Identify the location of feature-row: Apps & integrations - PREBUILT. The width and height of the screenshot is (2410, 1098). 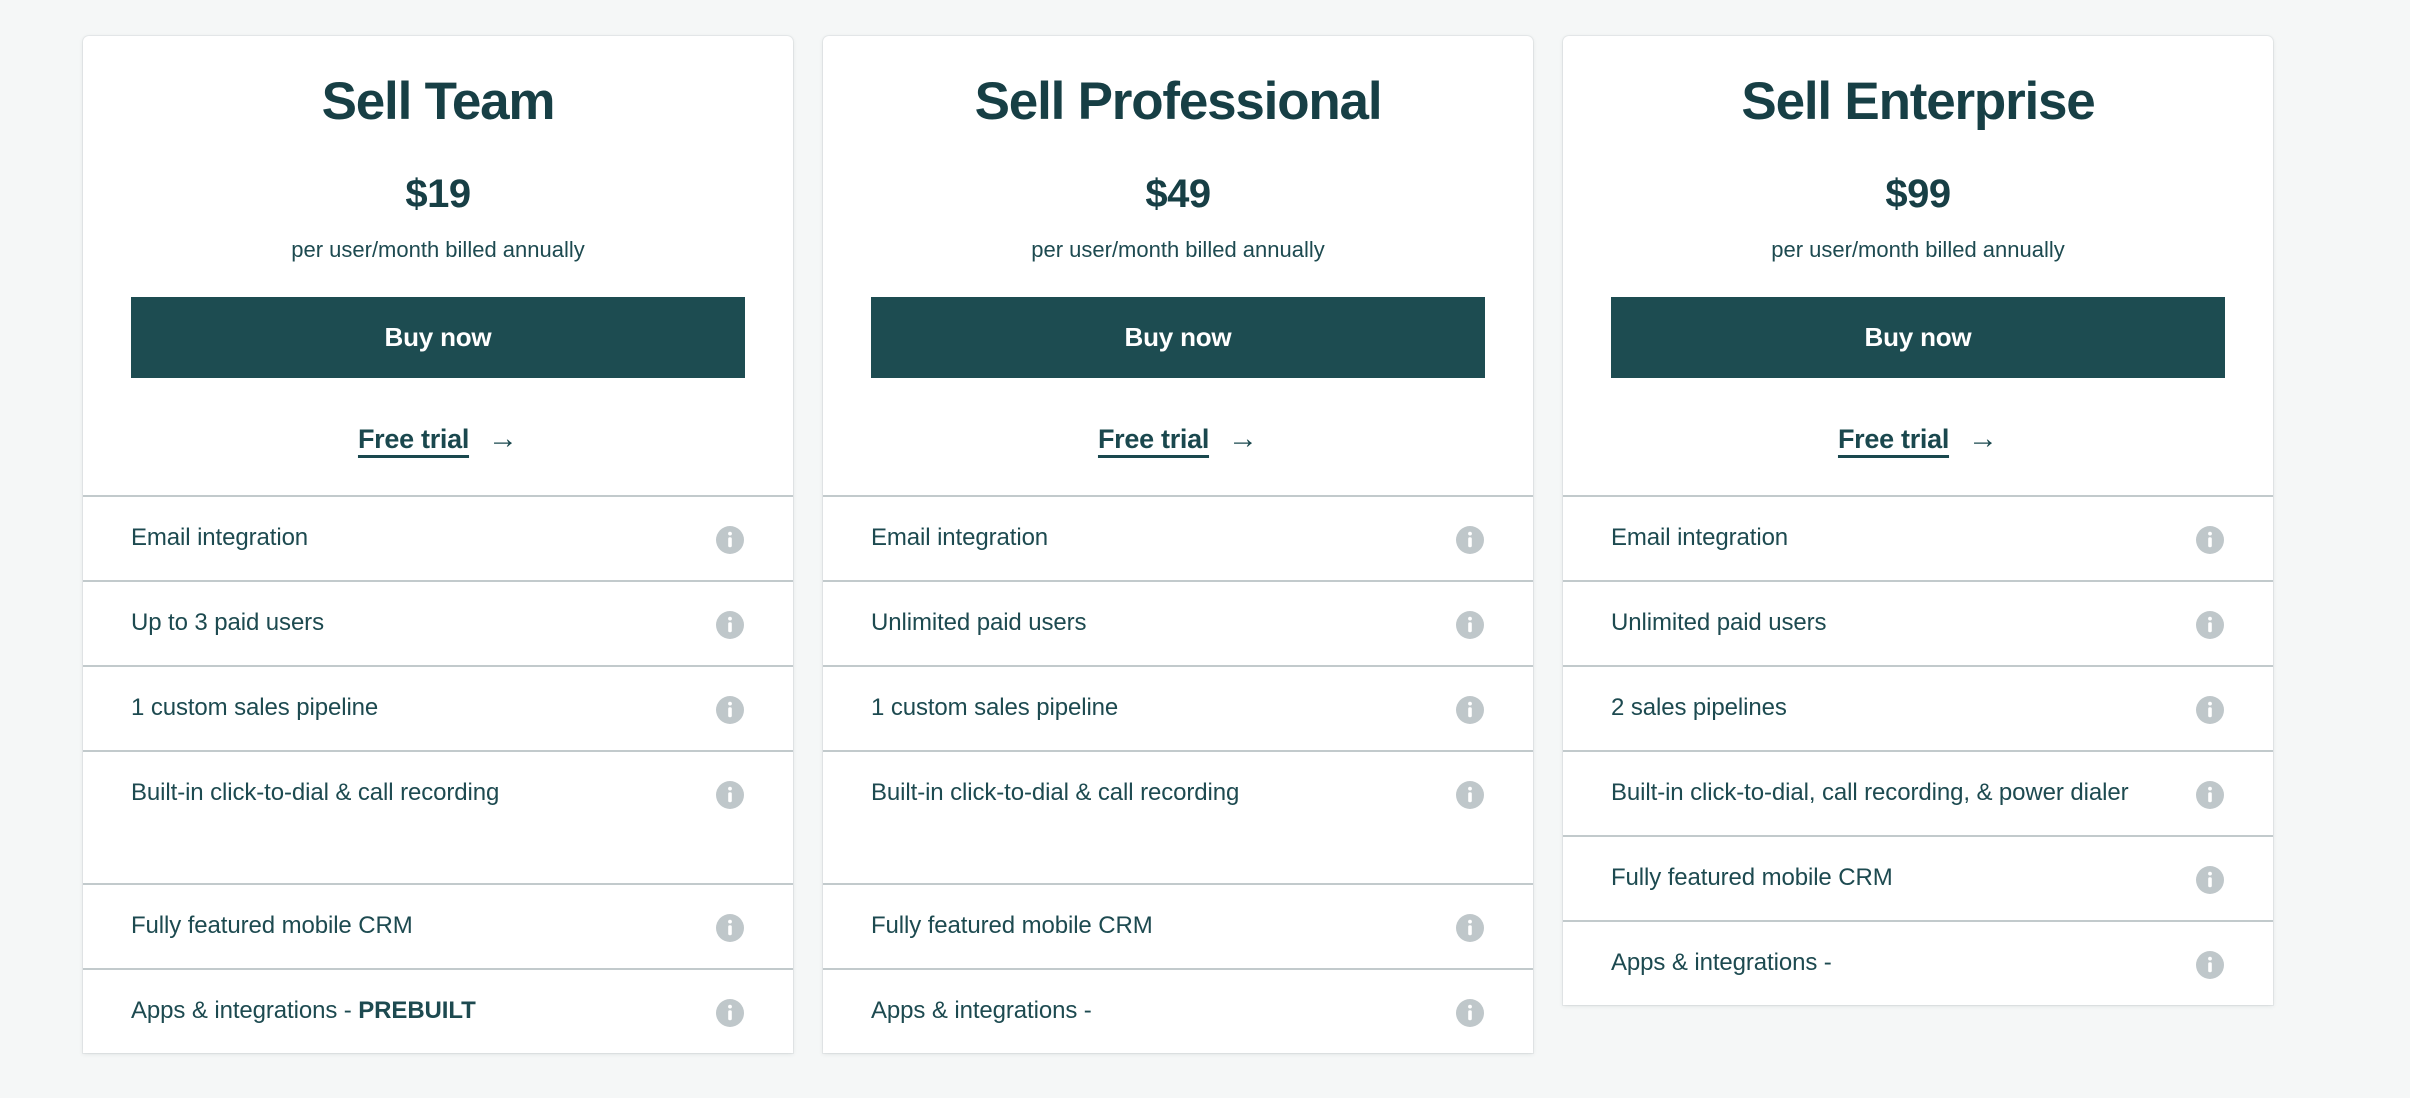
(438, 1011).